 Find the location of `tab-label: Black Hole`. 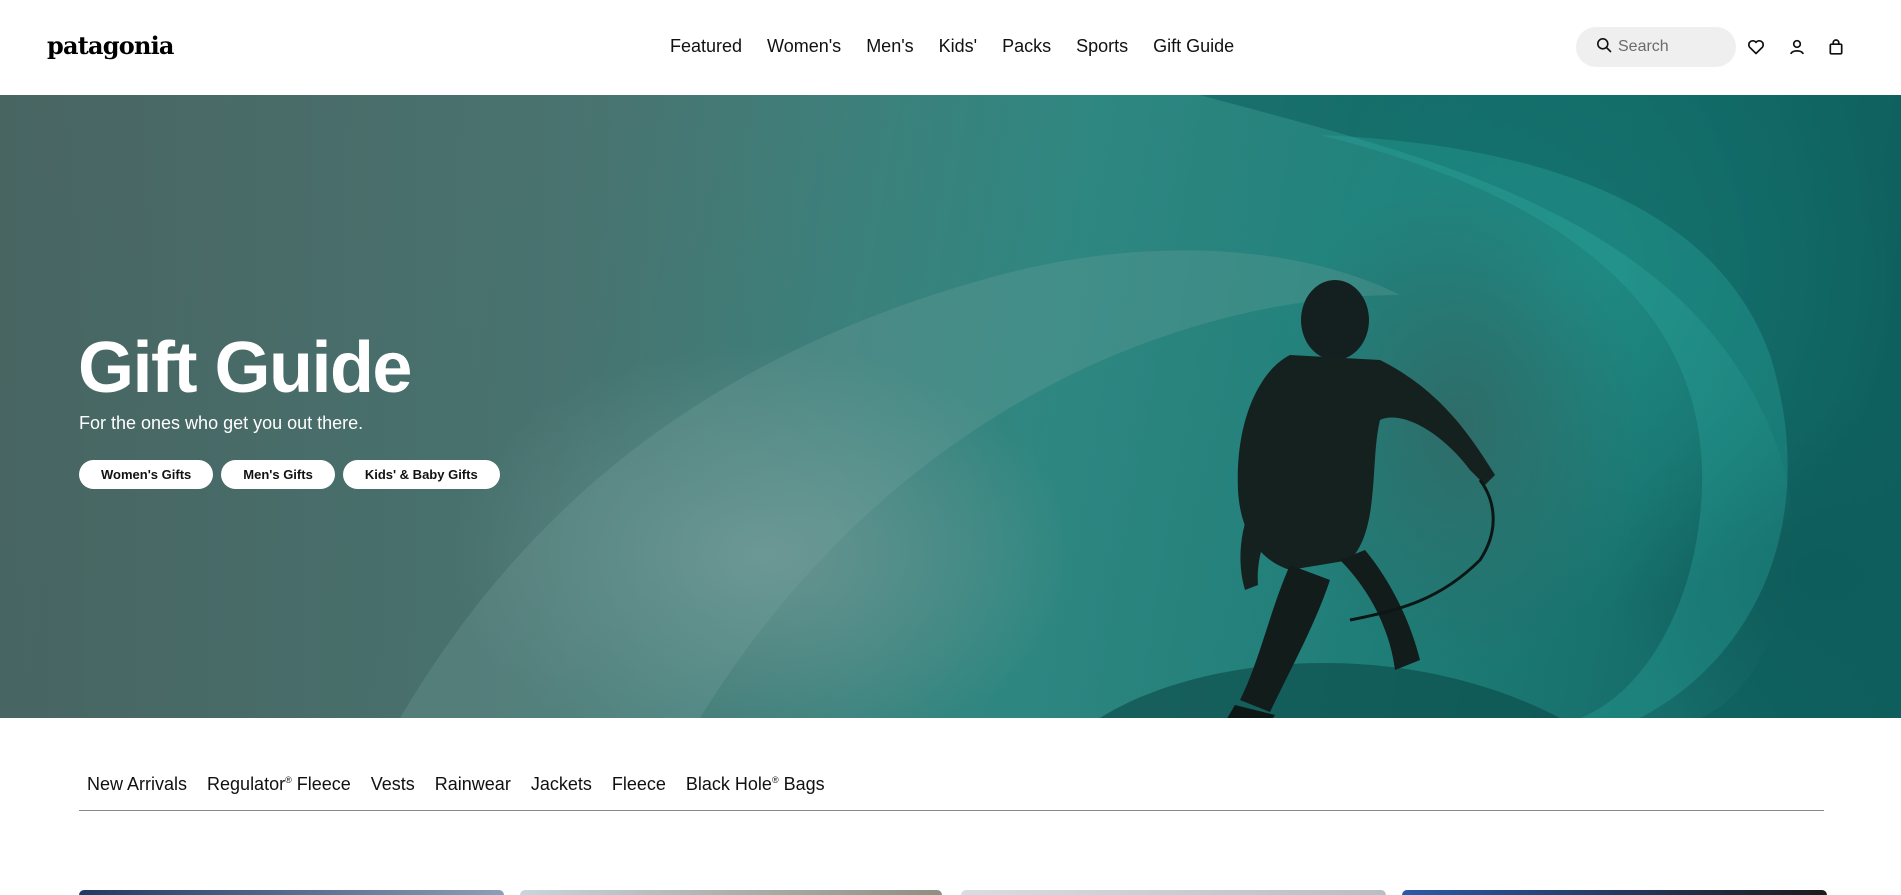

tab-label: Black Hole is located at coordinates (728, 784).